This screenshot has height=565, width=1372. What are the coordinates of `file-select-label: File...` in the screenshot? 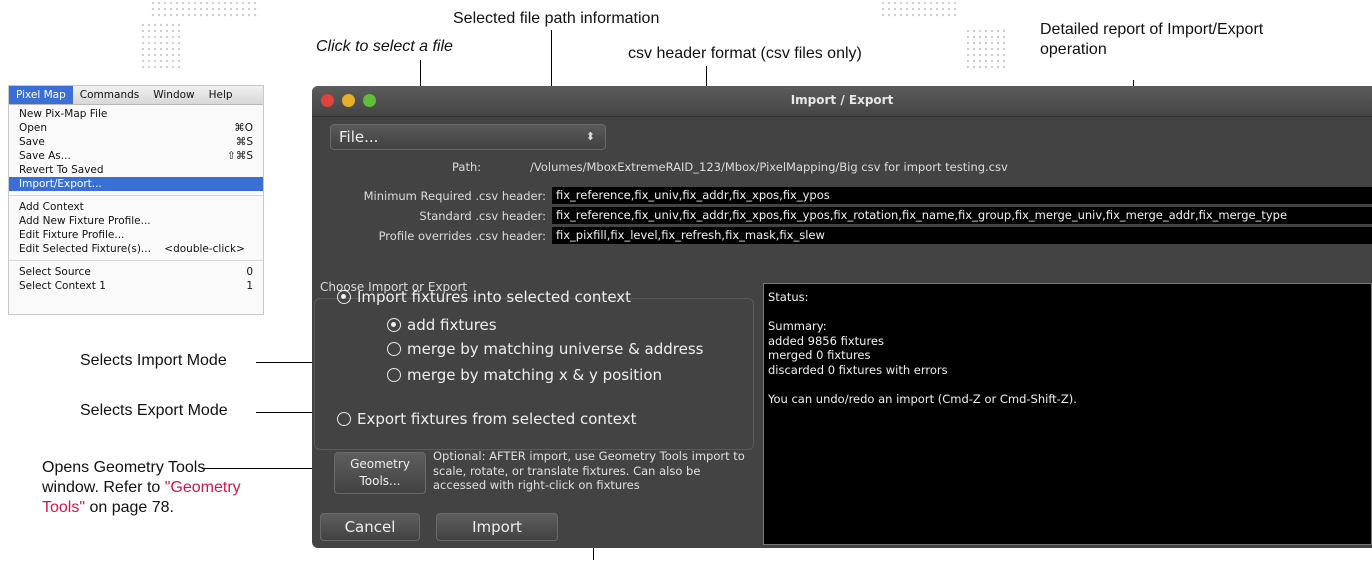 It's located at (359, 137).